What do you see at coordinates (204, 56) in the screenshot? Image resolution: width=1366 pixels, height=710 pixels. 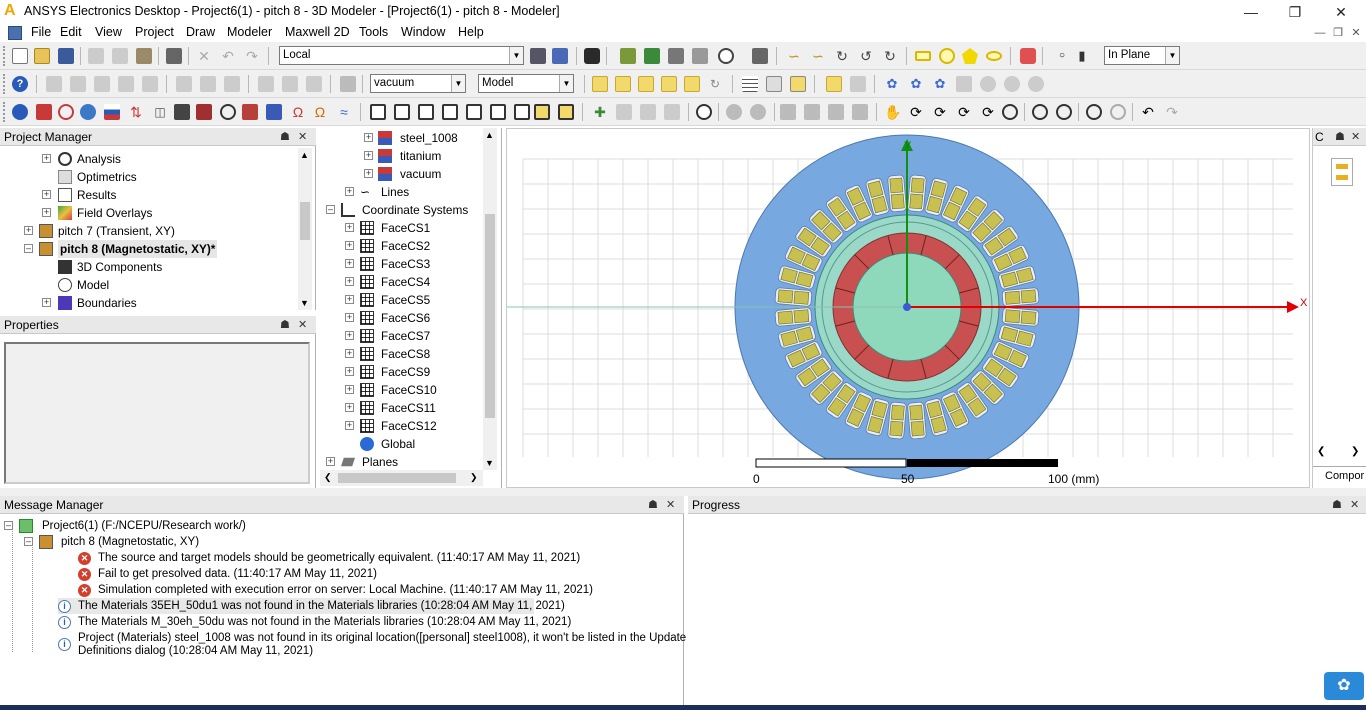 I see `delete-icon: ✕` at bounding box center [204, 56].